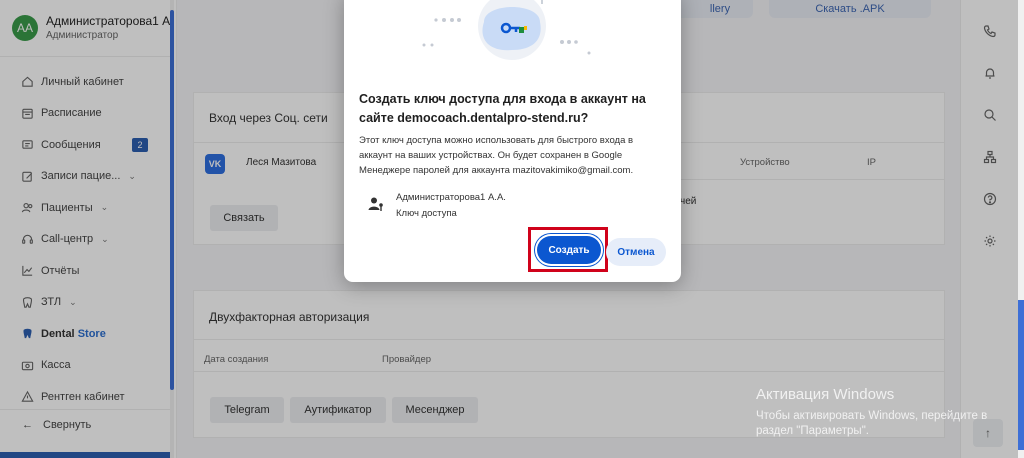  What do you see at coordinates (1021, 375) in the screenshot?
I see `page-scrollbar-thumb` at bounding box center [1021, 375].